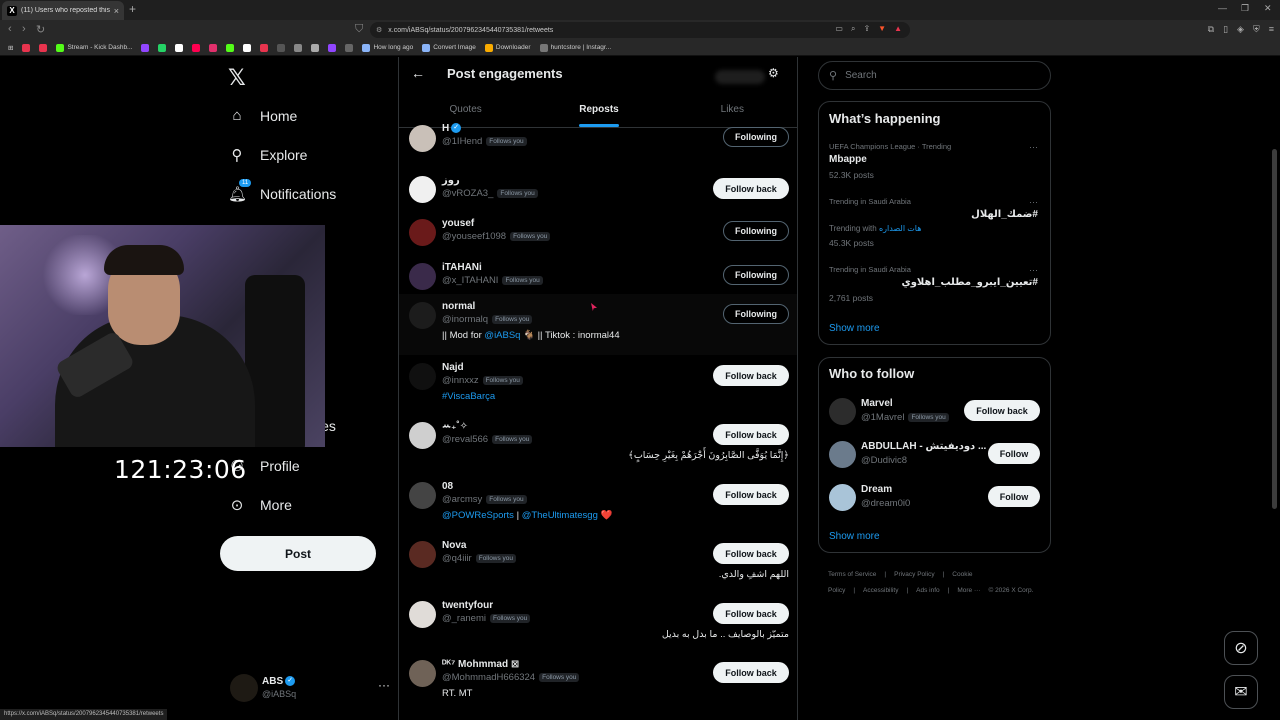  Describe the element at coordinates (462, 267) in the screenshot. I see `user-name: iTAHANi` at that location.